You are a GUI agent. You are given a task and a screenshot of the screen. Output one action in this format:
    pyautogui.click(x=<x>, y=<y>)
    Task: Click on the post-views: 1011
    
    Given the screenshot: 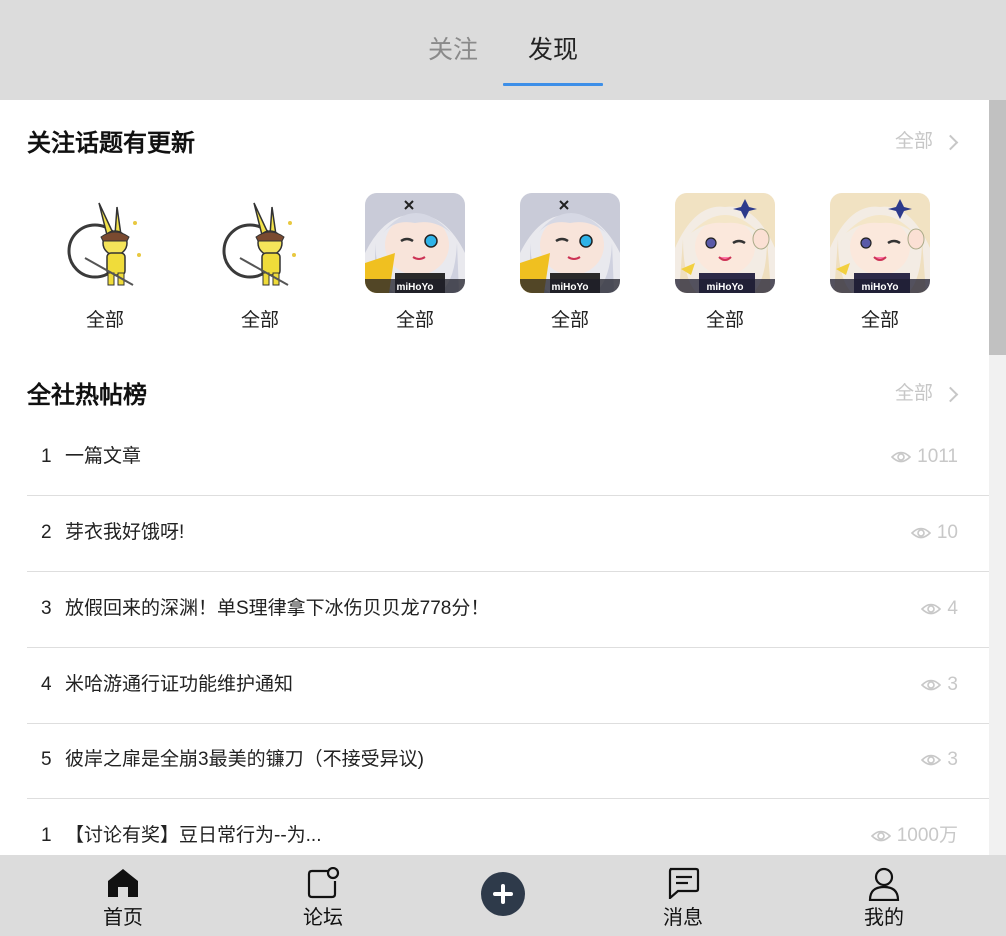 What is the action you would take?
    pyautogui.click(x=924, y=457)
    